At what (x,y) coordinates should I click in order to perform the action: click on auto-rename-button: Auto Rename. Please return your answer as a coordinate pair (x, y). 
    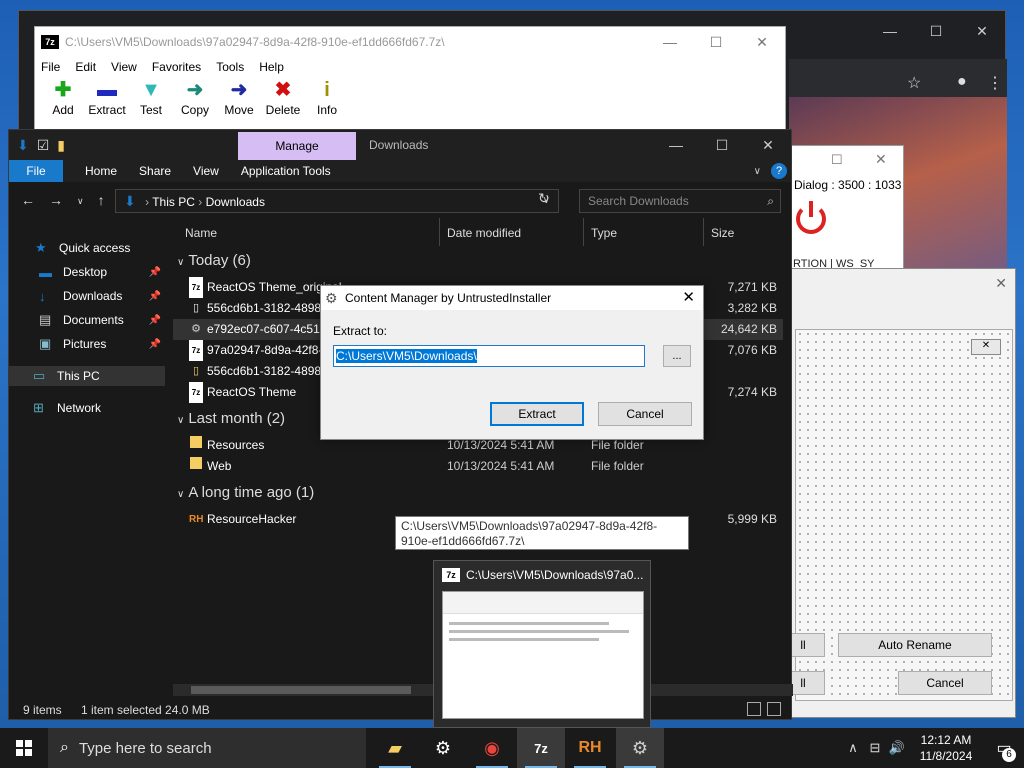
    Looking at the image, I should click on (915, 645).